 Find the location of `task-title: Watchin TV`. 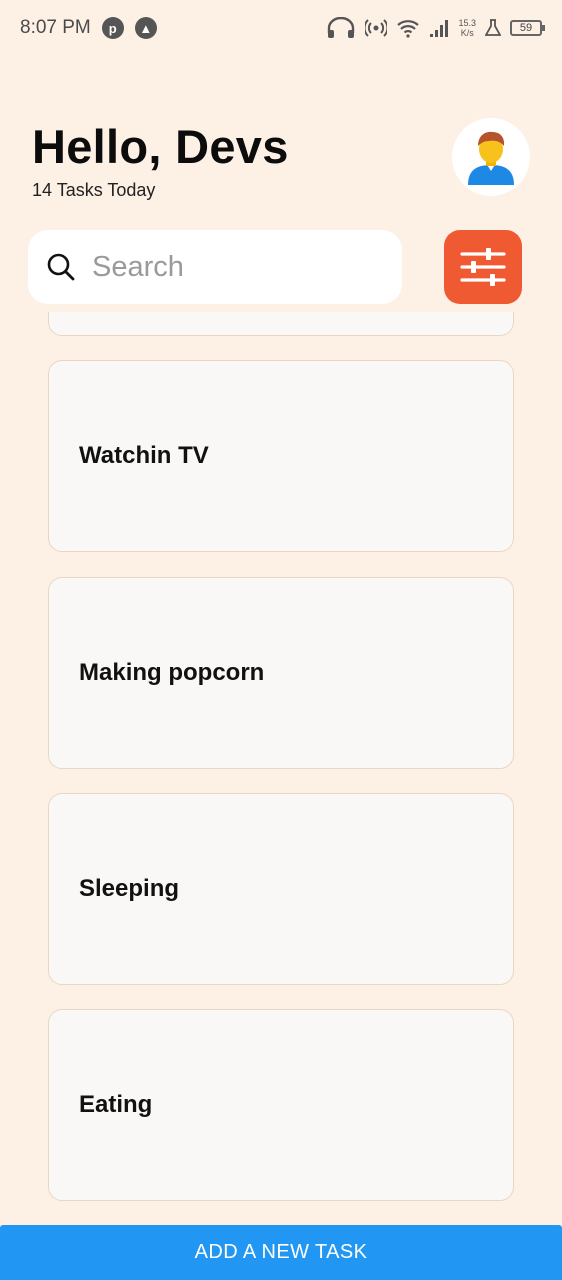

task-title: Watchin TV is located at coordinates (144, 455).